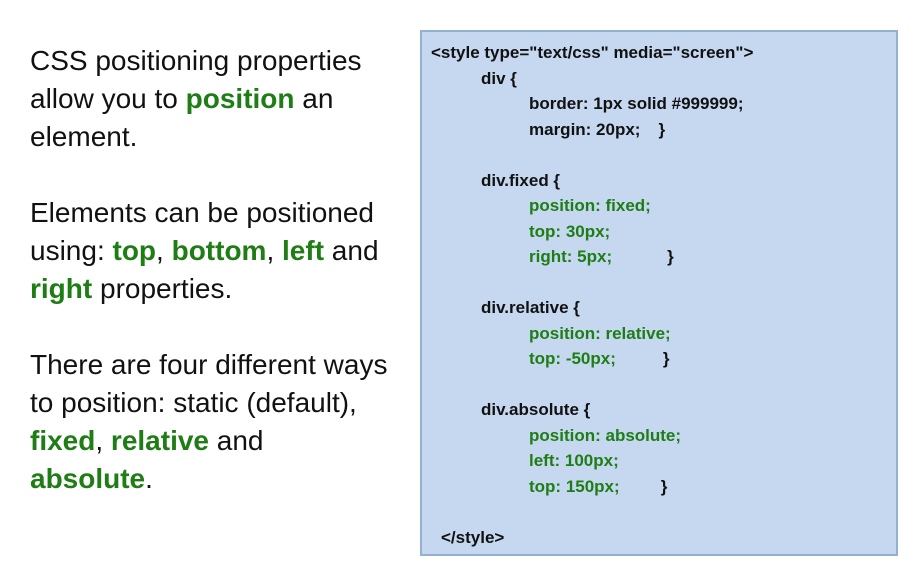 The image size is (911, 566). What do you see at coordinates (572, 358) in the screenshot?
I see `code-text: top: -50px;` at bounding box center [572, 358].